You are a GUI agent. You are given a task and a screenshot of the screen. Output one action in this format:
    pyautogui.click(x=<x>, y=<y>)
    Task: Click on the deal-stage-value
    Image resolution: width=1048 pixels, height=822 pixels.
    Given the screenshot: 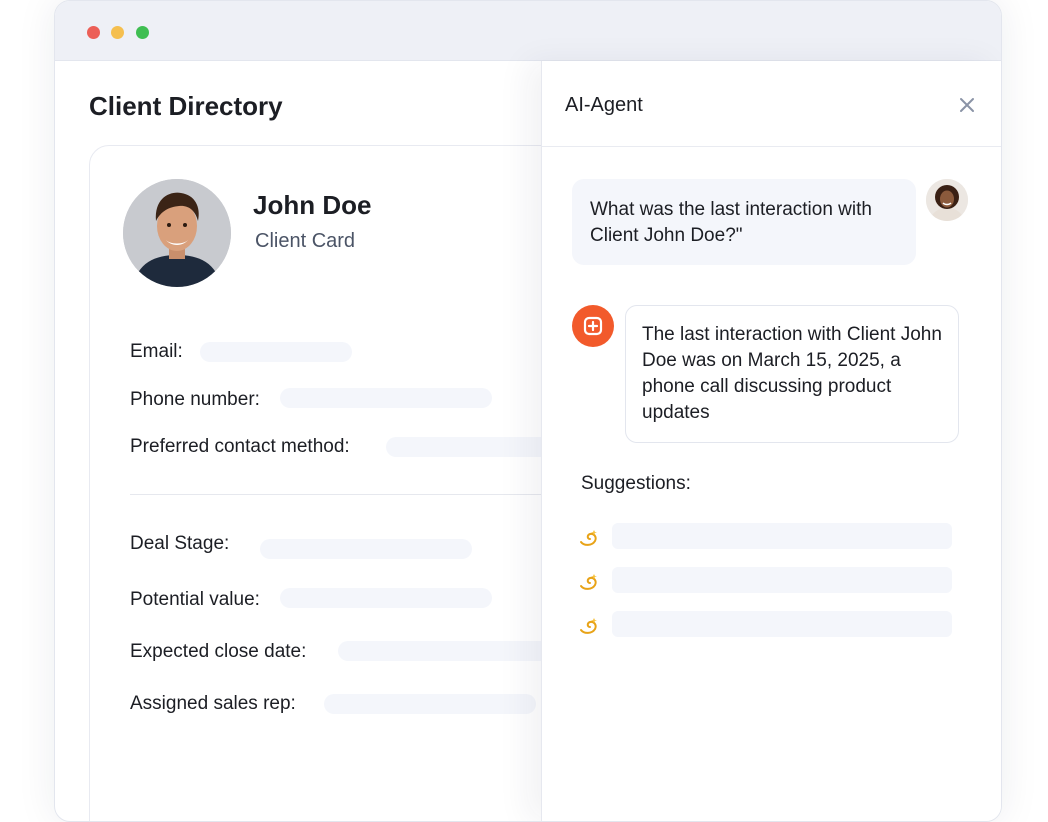 What is the action you would take?
    pyautogui.click(x=366, y=549)
    